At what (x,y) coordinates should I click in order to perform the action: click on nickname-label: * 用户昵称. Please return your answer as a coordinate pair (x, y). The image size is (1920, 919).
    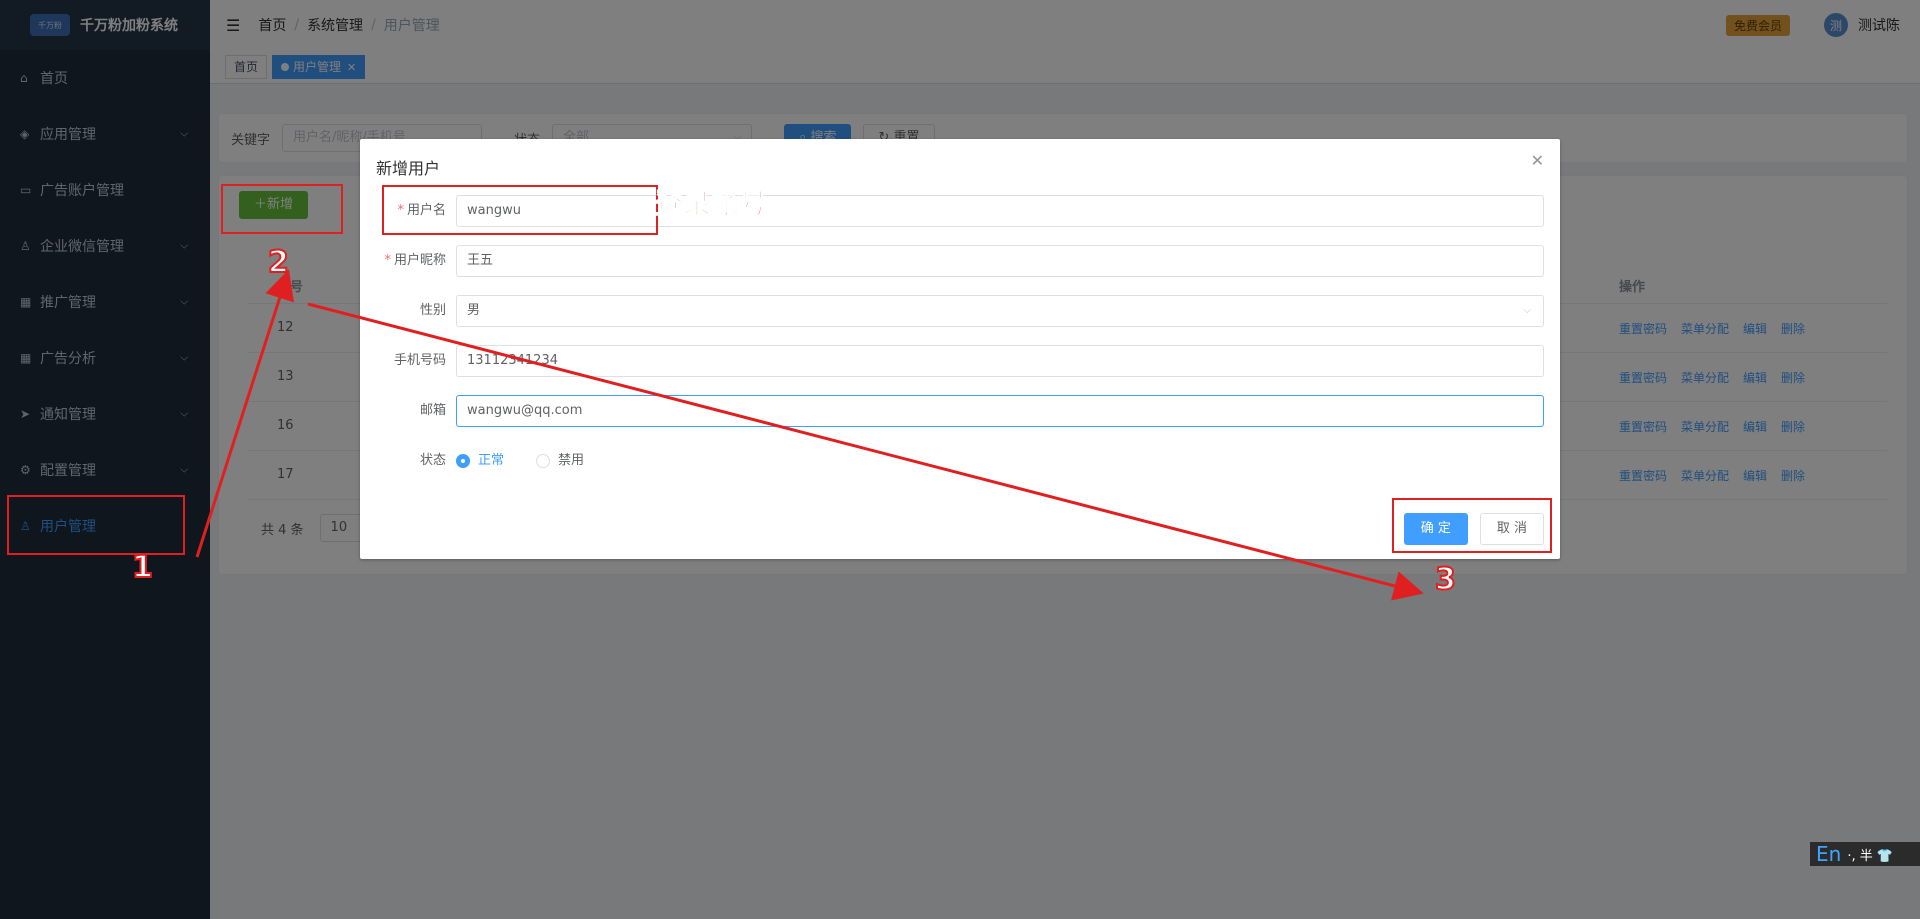
    Looking at the image, I should click on (415, 261).